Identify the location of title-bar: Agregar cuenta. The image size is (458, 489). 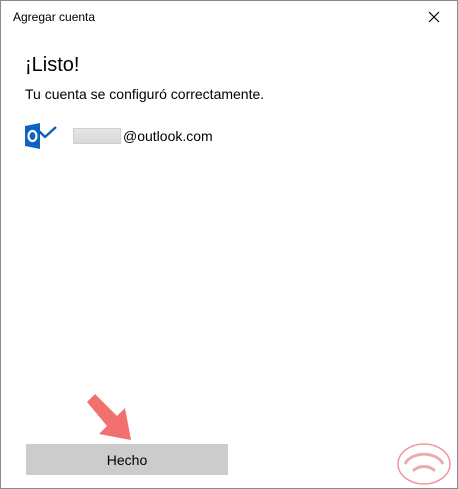
(229, 17).